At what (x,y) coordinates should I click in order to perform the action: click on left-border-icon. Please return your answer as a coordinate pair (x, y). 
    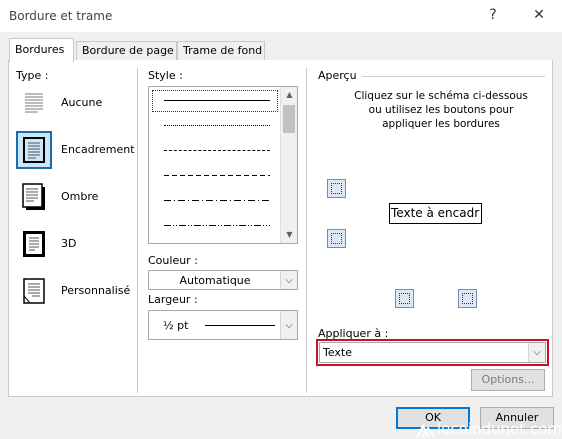
    Looking at the image, I should click on (404, 298).